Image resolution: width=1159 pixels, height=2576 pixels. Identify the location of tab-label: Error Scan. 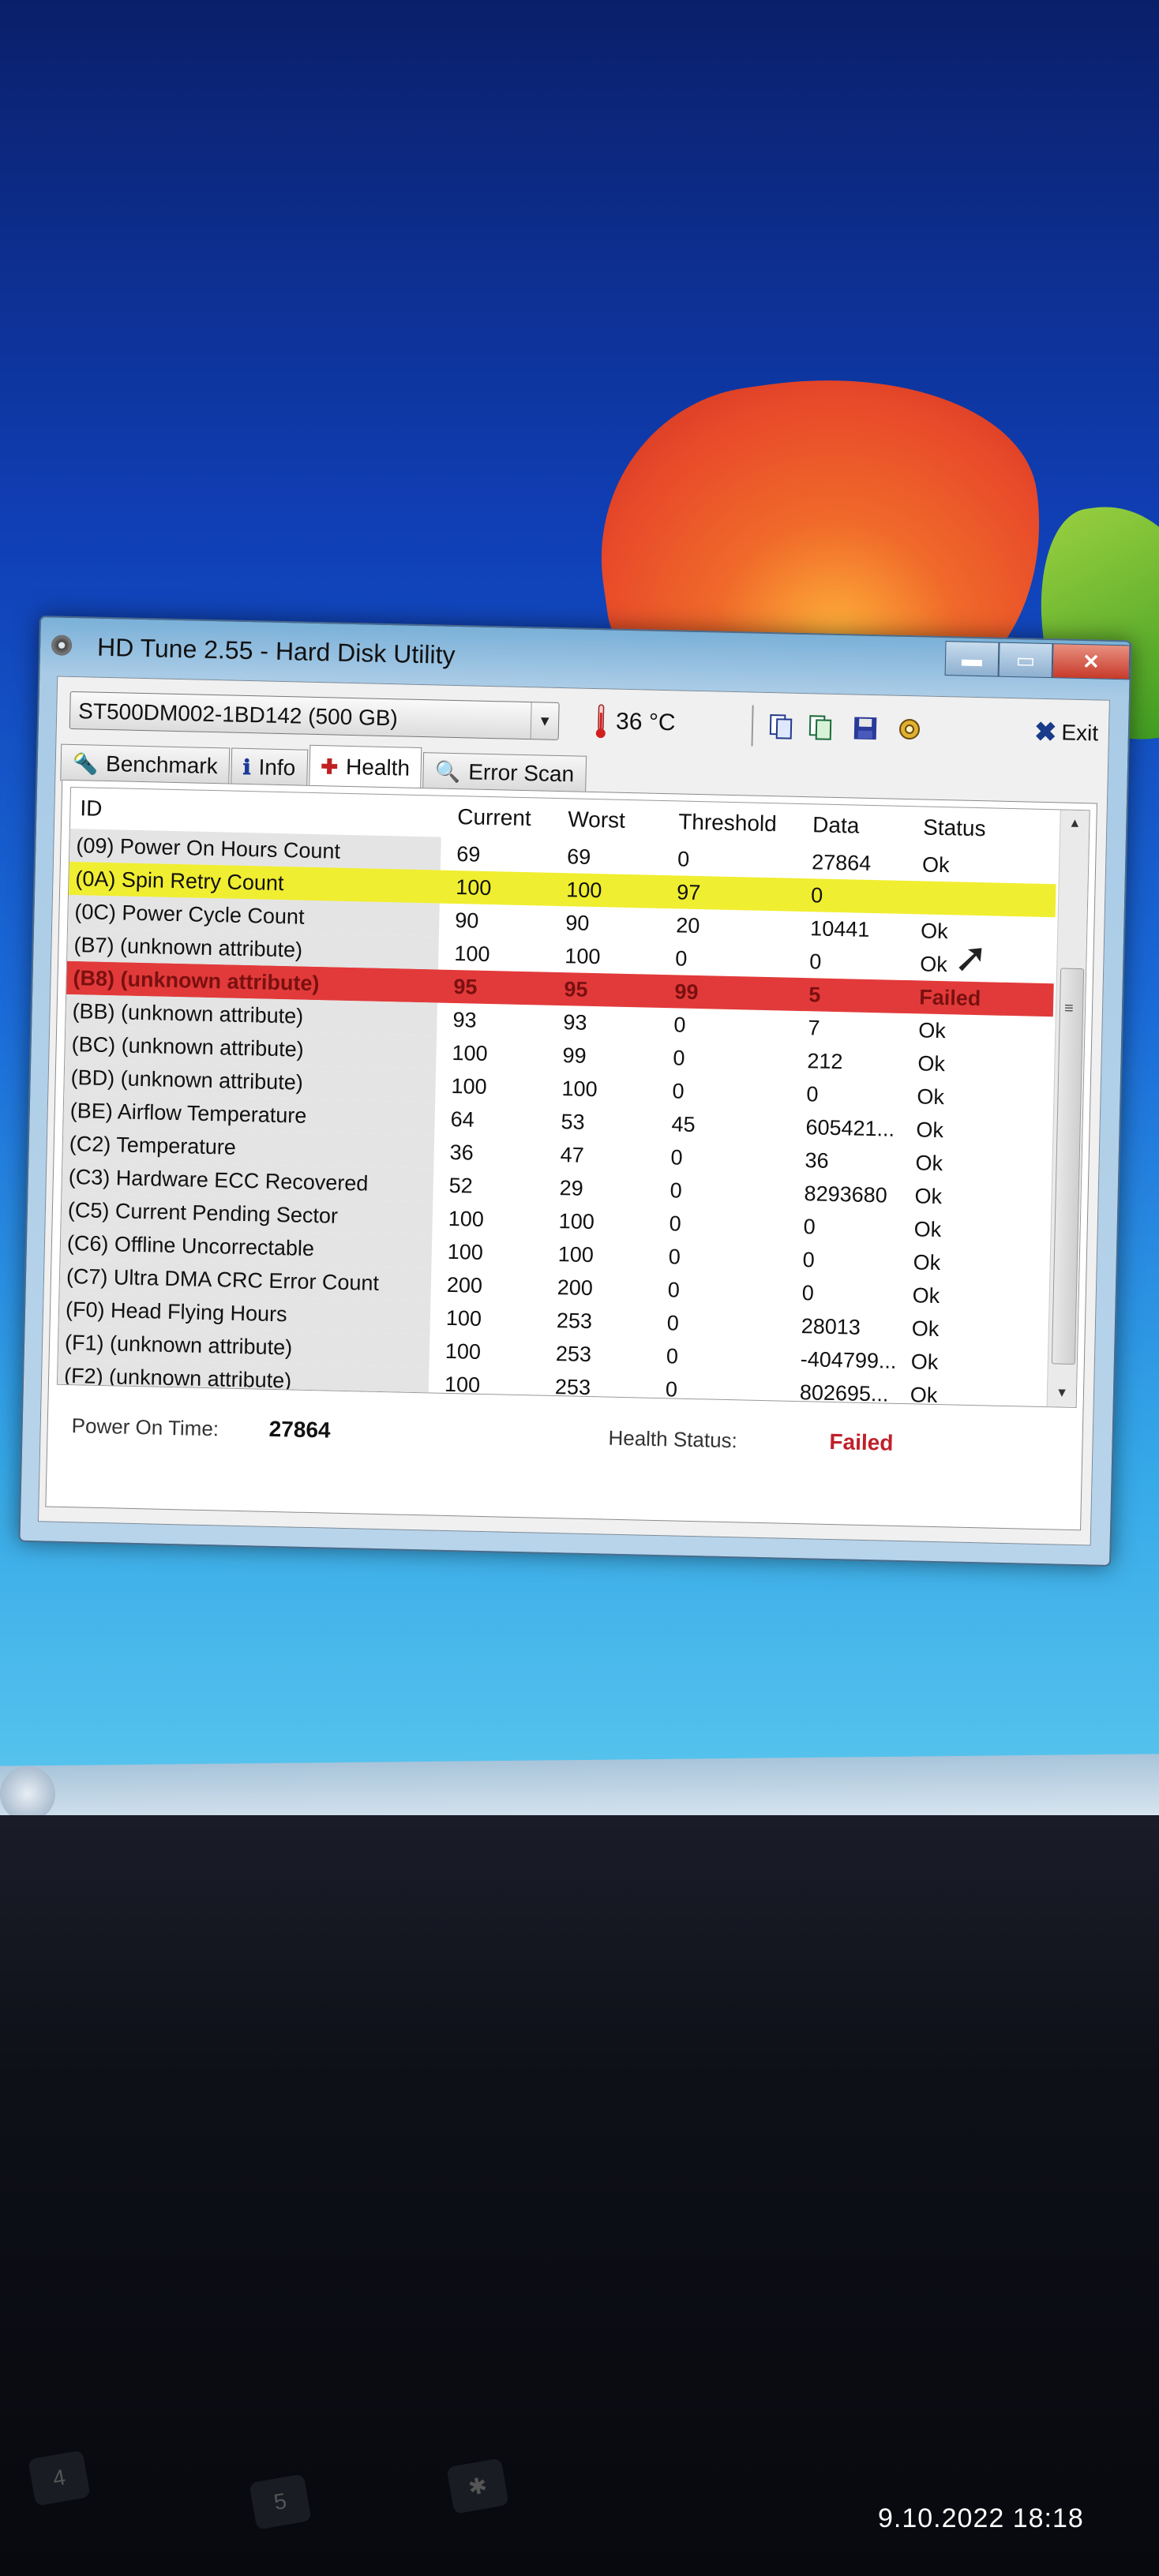
(521, 773).